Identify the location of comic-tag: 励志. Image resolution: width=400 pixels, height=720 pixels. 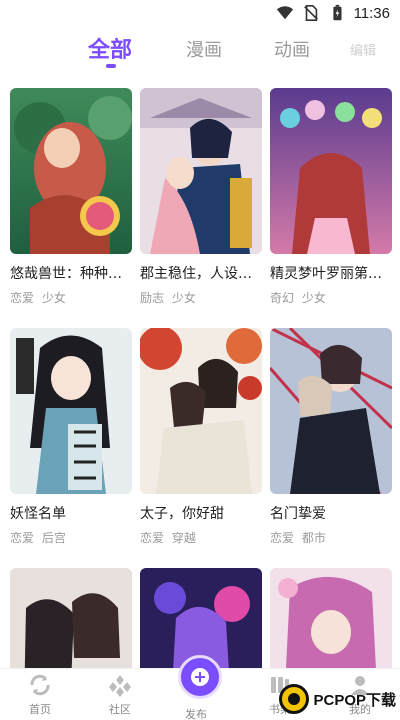
(152, 298).